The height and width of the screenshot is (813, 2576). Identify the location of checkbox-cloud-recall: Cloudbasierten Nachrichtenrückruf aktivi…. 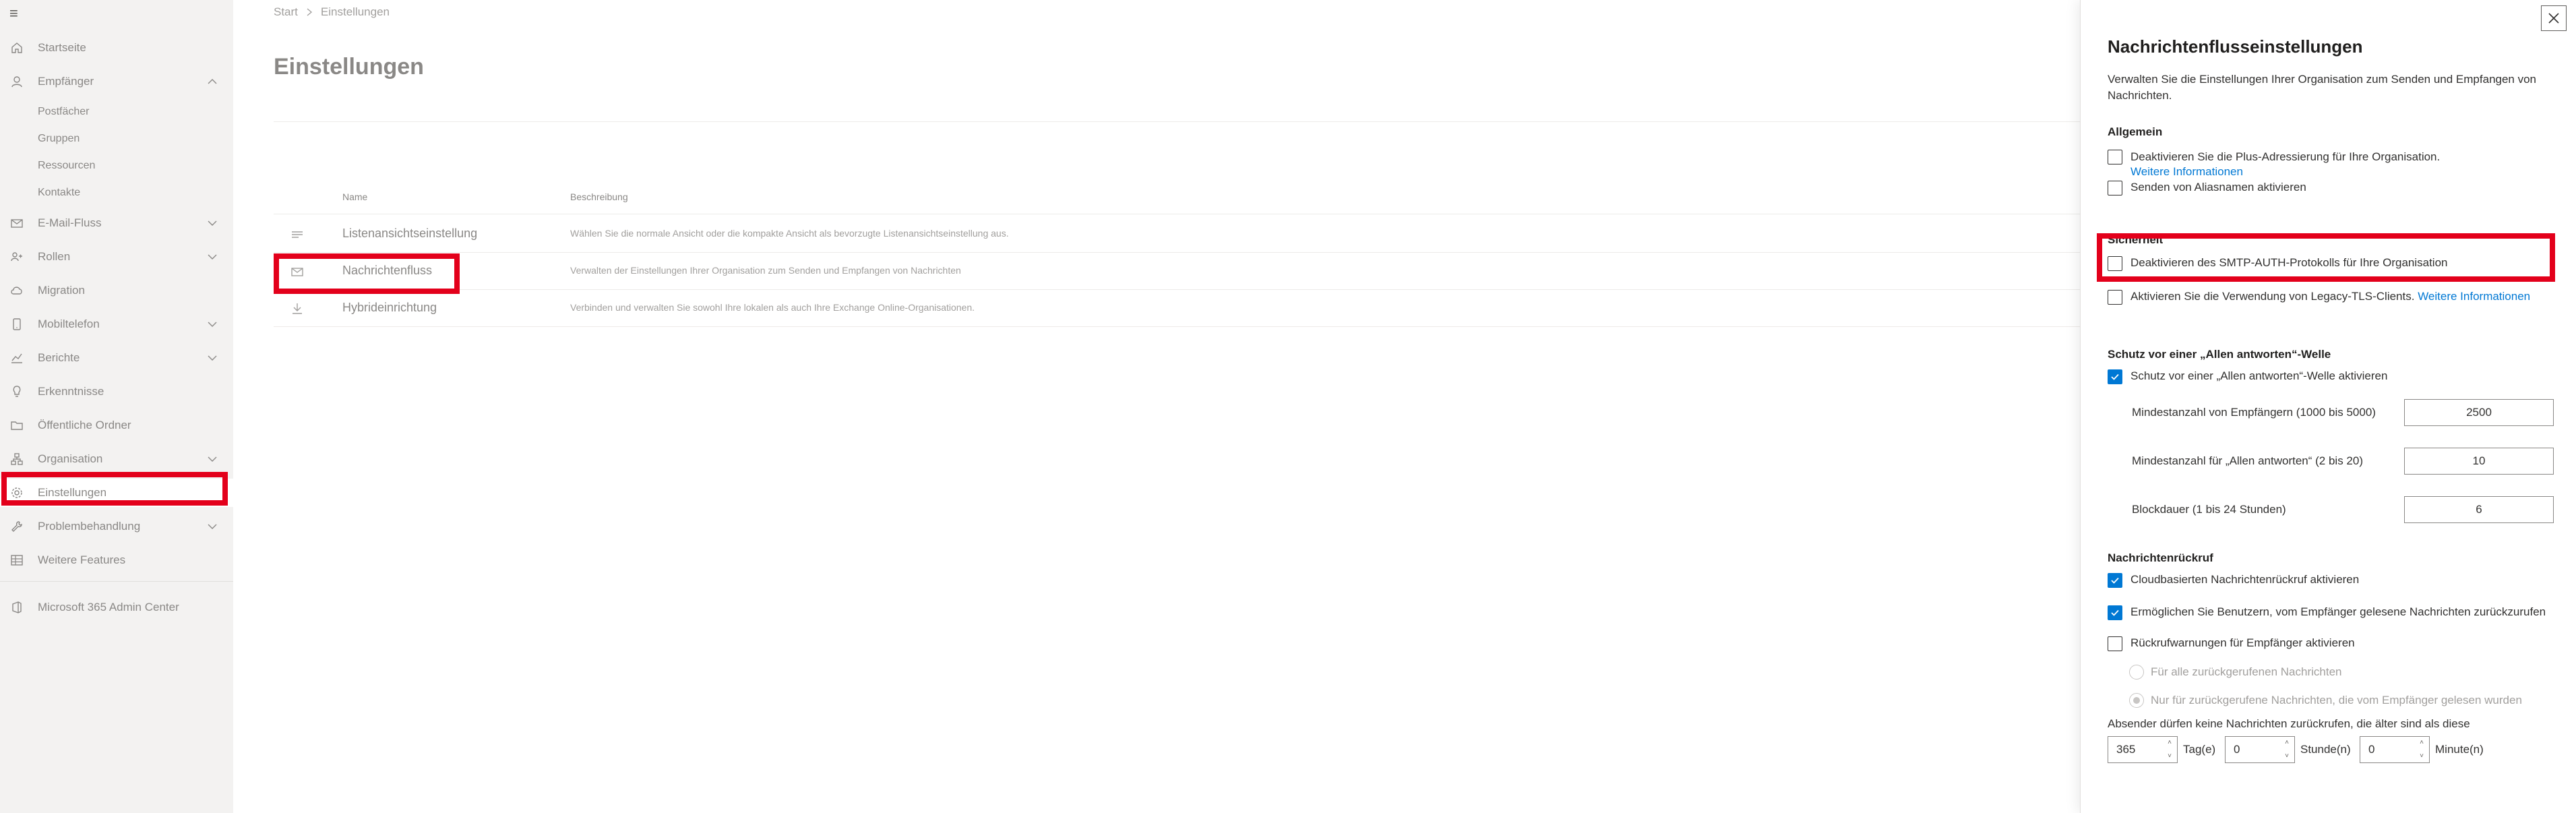
(2234, 580).